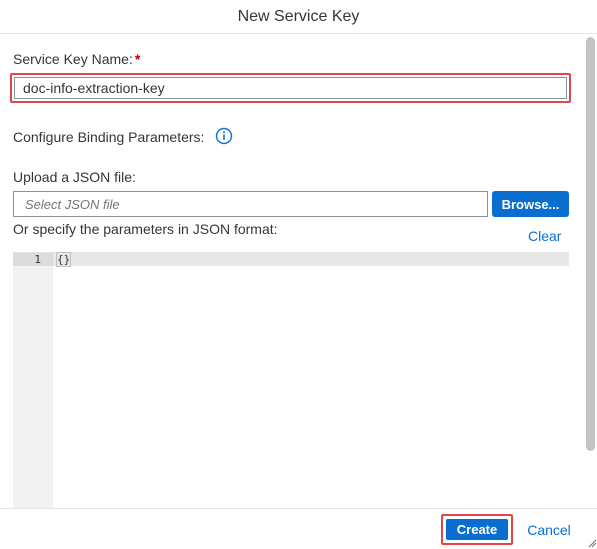 This screenshot has width=597, height=549. Describe the element at coordinates (137, 59) in the screenshot. I see `required-marker: *` at that location.